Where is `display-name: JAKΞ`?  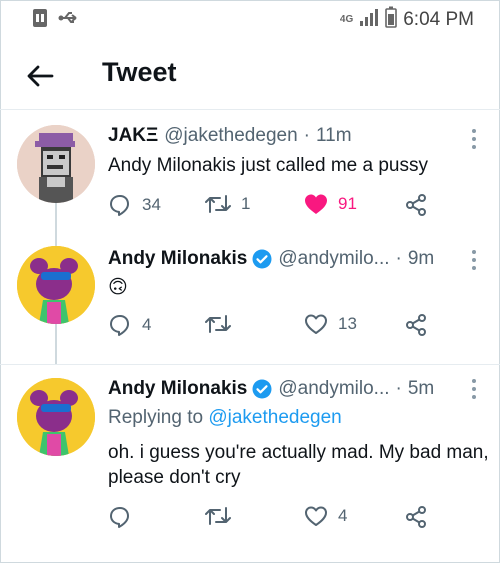 display-name: JAKΞ is located at coordinates (133, 136).